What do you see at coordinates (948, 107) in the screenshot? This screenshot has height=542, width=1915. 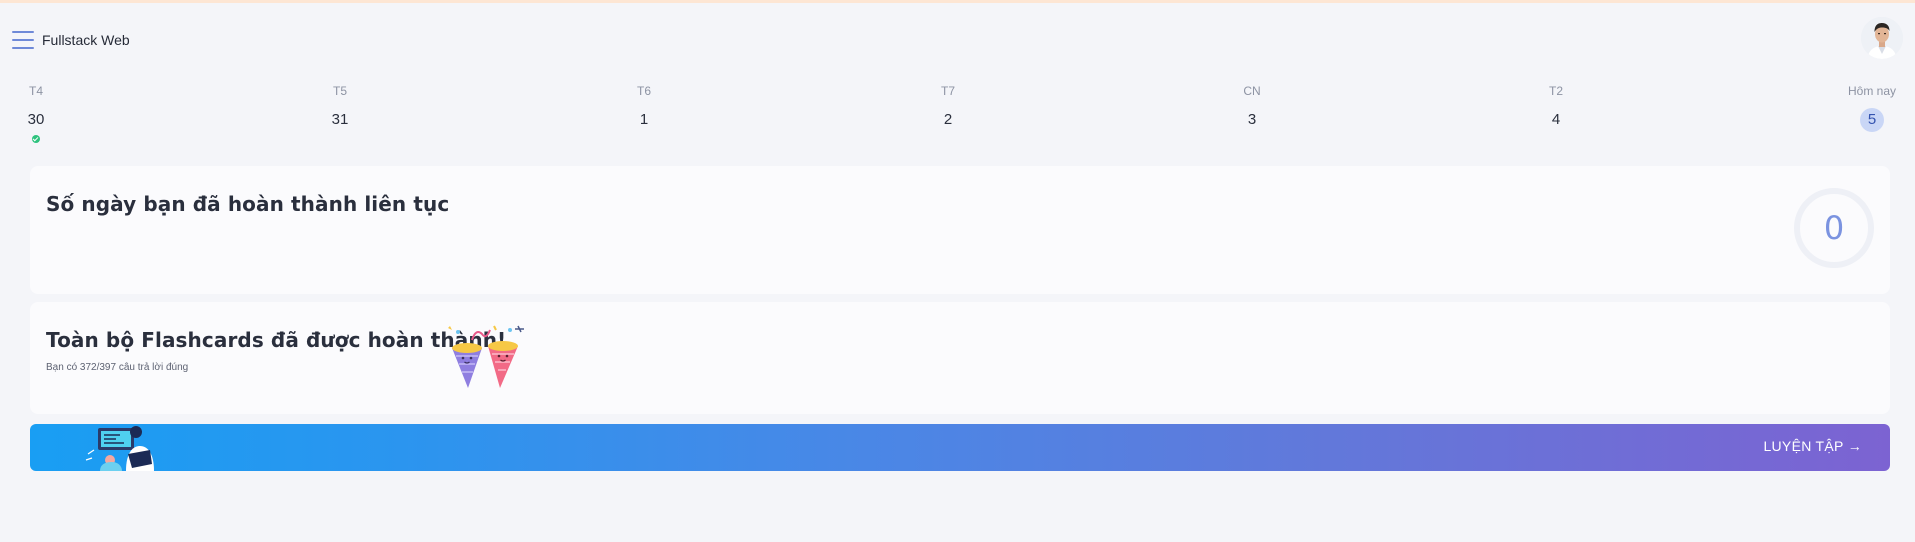 I see `day-item: T7 2` at bounding box center [948, 107].